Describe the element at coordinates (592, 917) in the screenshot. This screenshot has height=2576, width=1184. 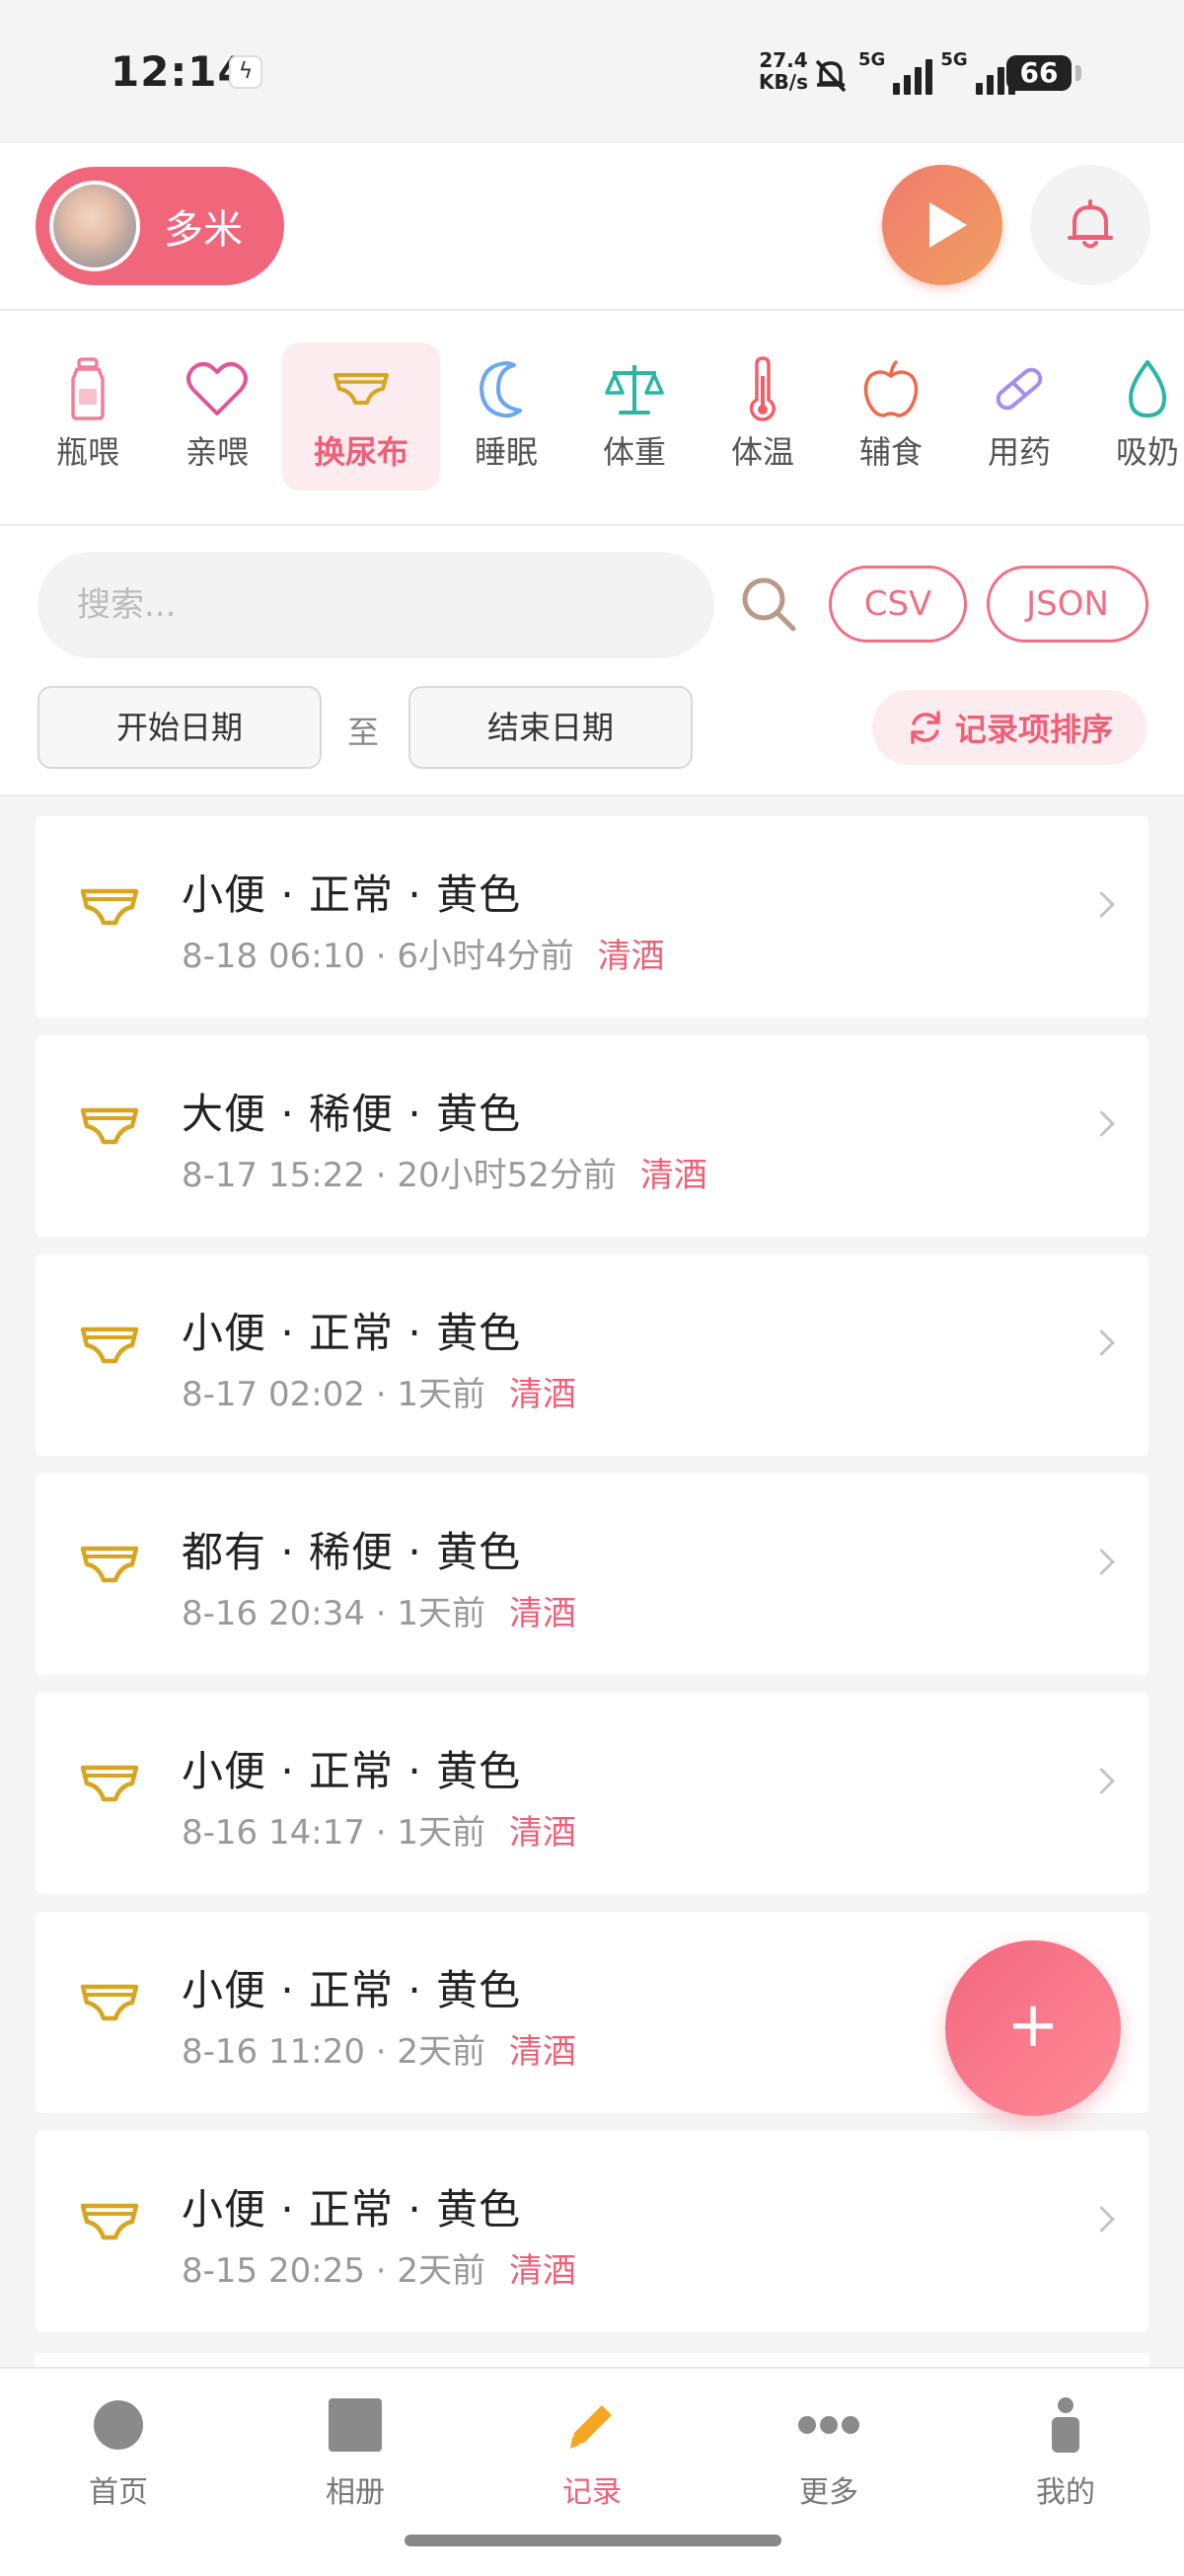
I see `record-item: 小便 · 正常 · 黄色 8-18 06:10 · 6小时4分前 清酒` at that location.